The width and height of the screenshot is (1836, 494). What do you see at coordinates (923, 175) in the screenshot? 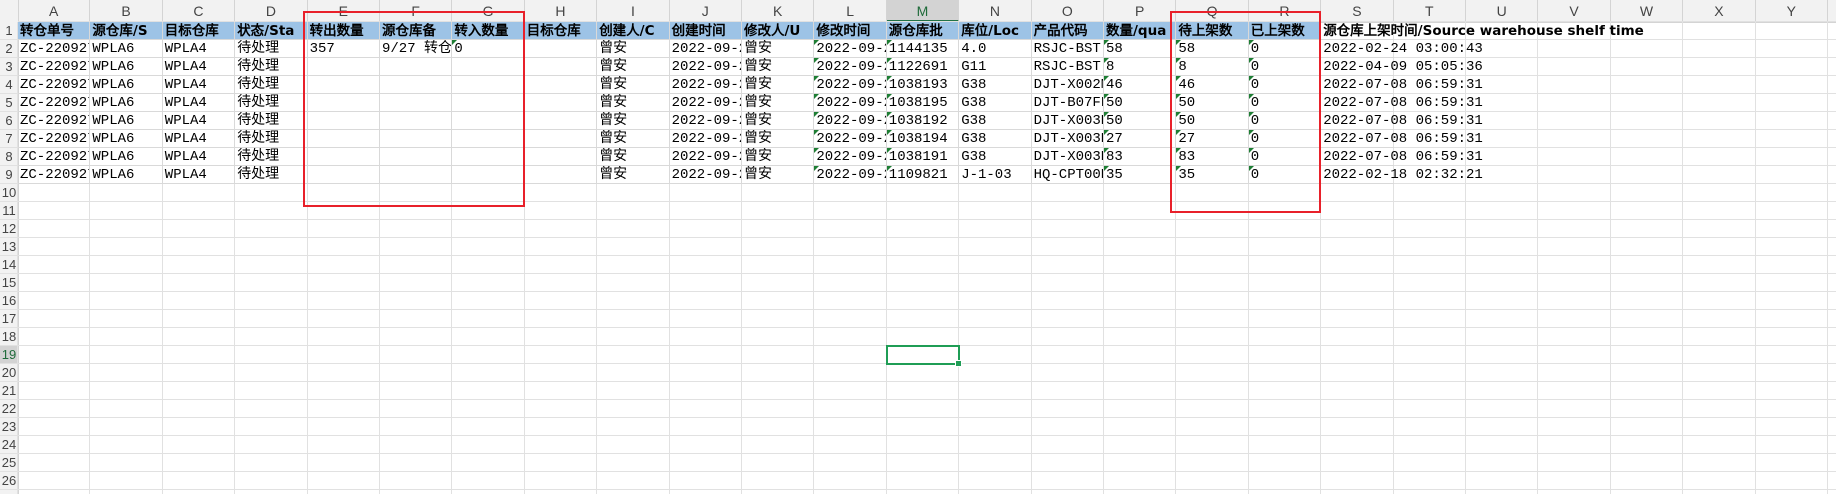
I see `data-cell: 1109821` at bounding box center [923, 175].